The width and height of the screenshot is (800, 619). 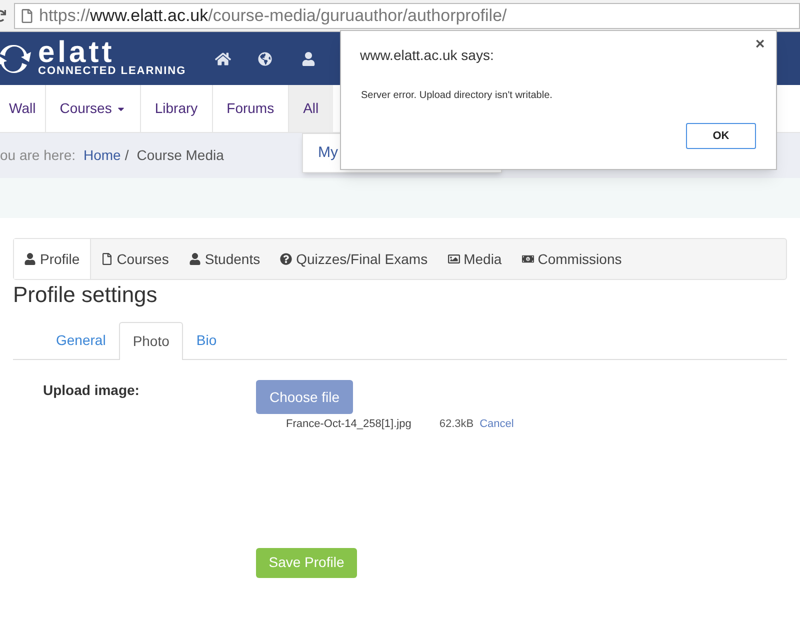 What do you see at coordinates (475, 259) in the screenshot?
I see `profile-tab: Media` at bounding box center [475, 259].